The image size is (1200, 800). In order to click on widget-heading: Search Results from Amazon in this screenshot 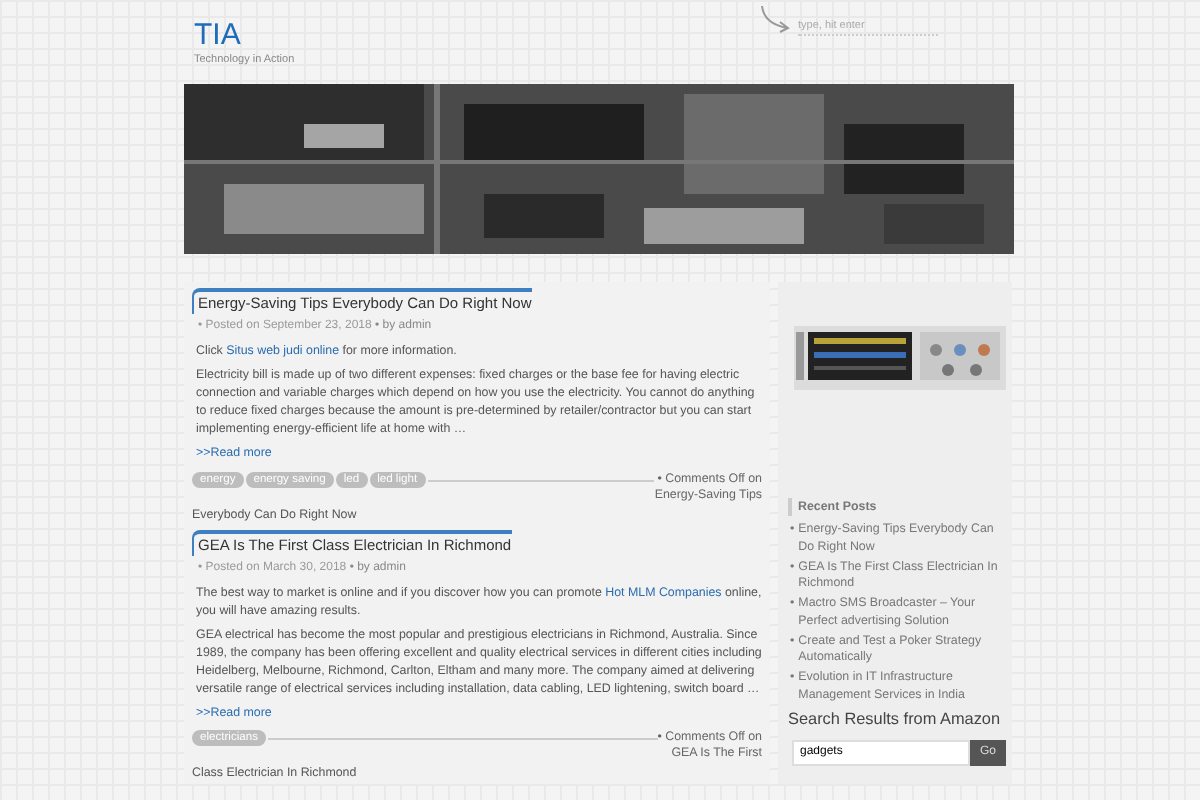, I will do `click(895, 720)`.